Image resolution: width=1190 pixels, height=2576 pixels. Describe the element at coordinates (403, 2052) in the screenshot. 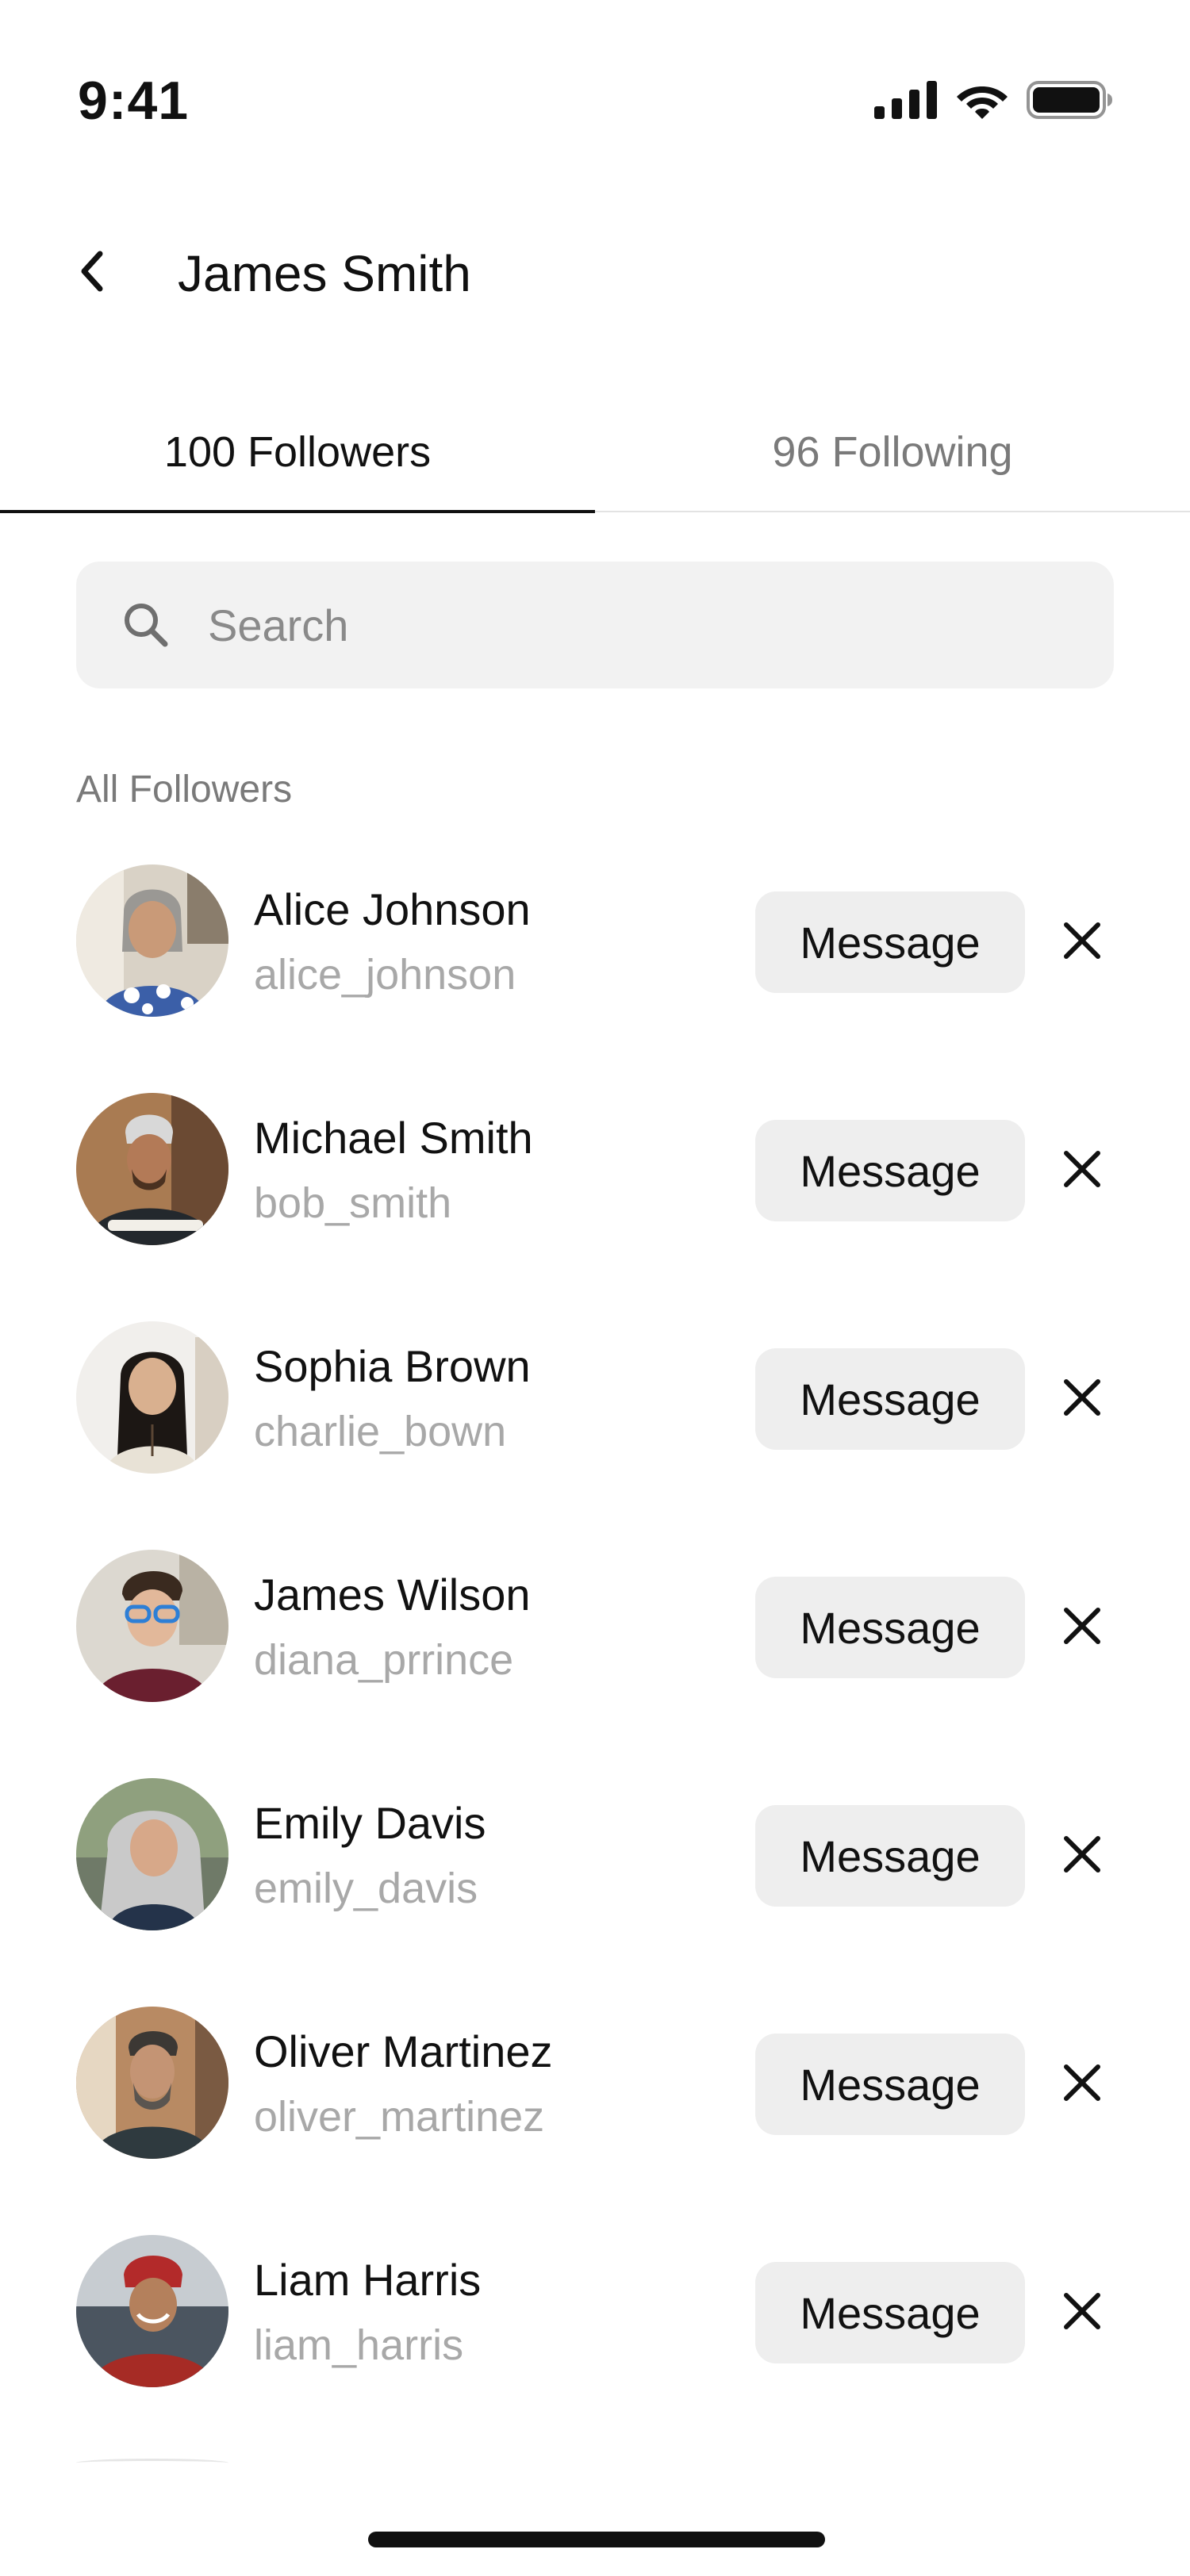

I see `follower-name: Oliver Martinez` at that location.